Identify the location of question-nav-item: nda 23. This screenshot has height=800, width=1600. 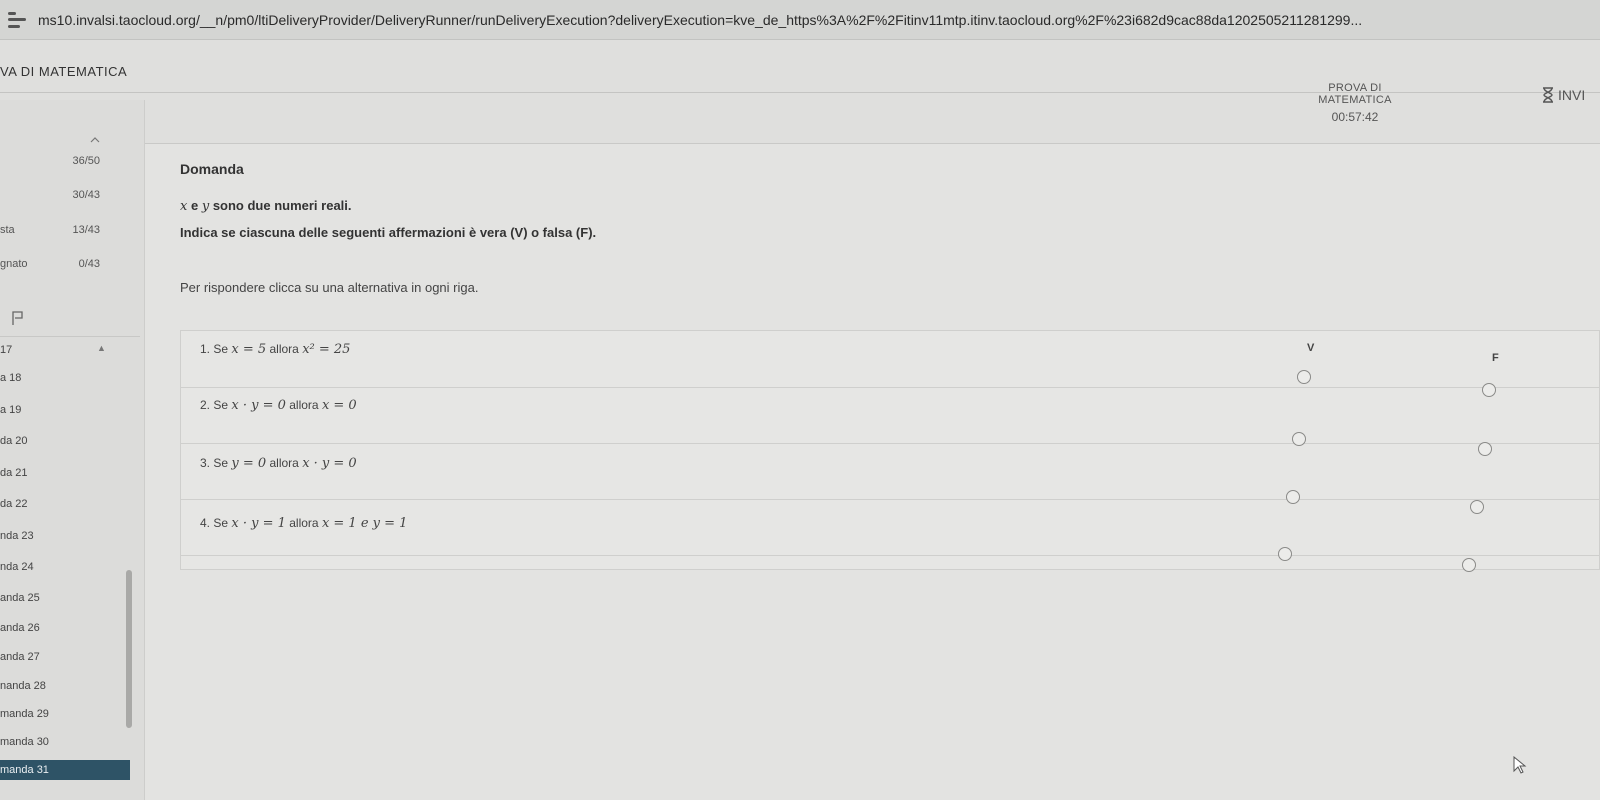
(65, 536).